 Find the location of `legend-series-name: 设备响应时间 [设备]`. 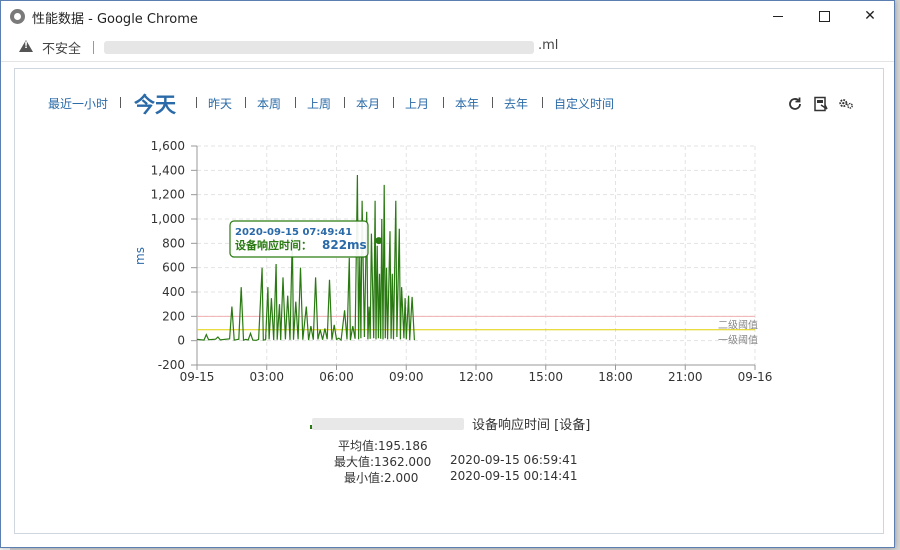

legend-series-name: 设备响应时间 [设备] is located at coordinates (531, 425).